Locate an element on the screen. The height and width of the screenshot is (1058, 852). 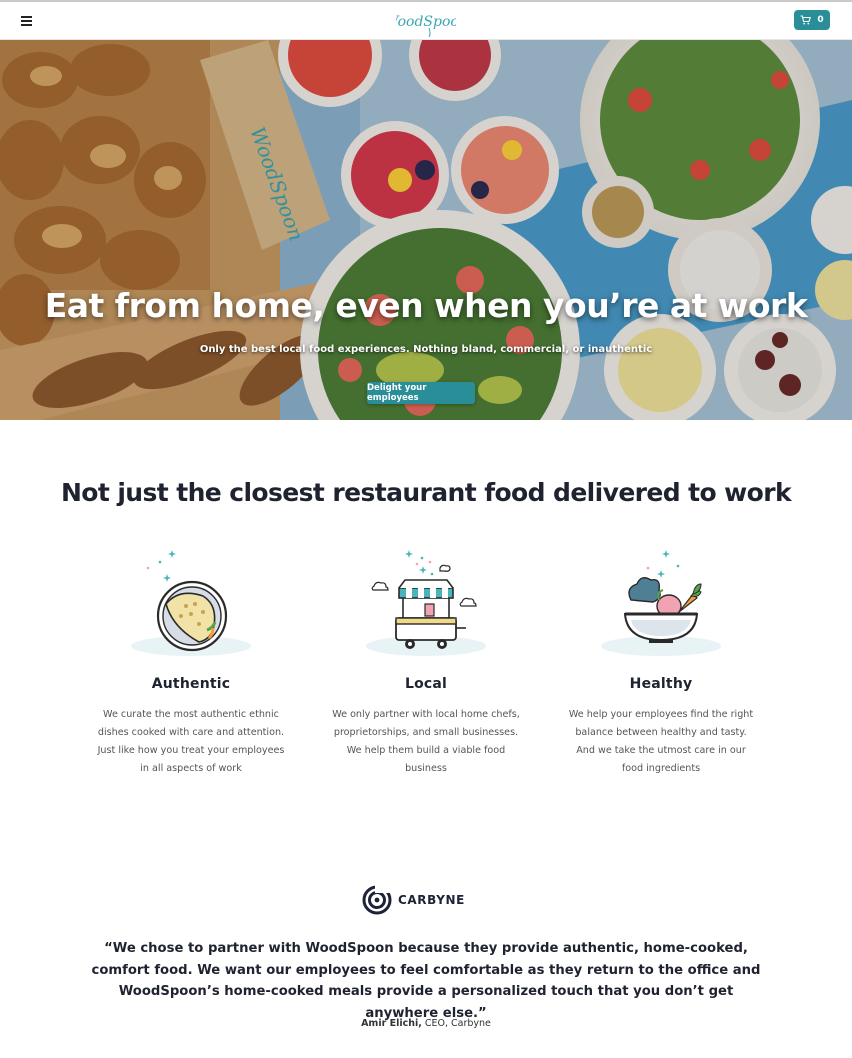
cart-button: 0 is located at coordinates (812, 20).